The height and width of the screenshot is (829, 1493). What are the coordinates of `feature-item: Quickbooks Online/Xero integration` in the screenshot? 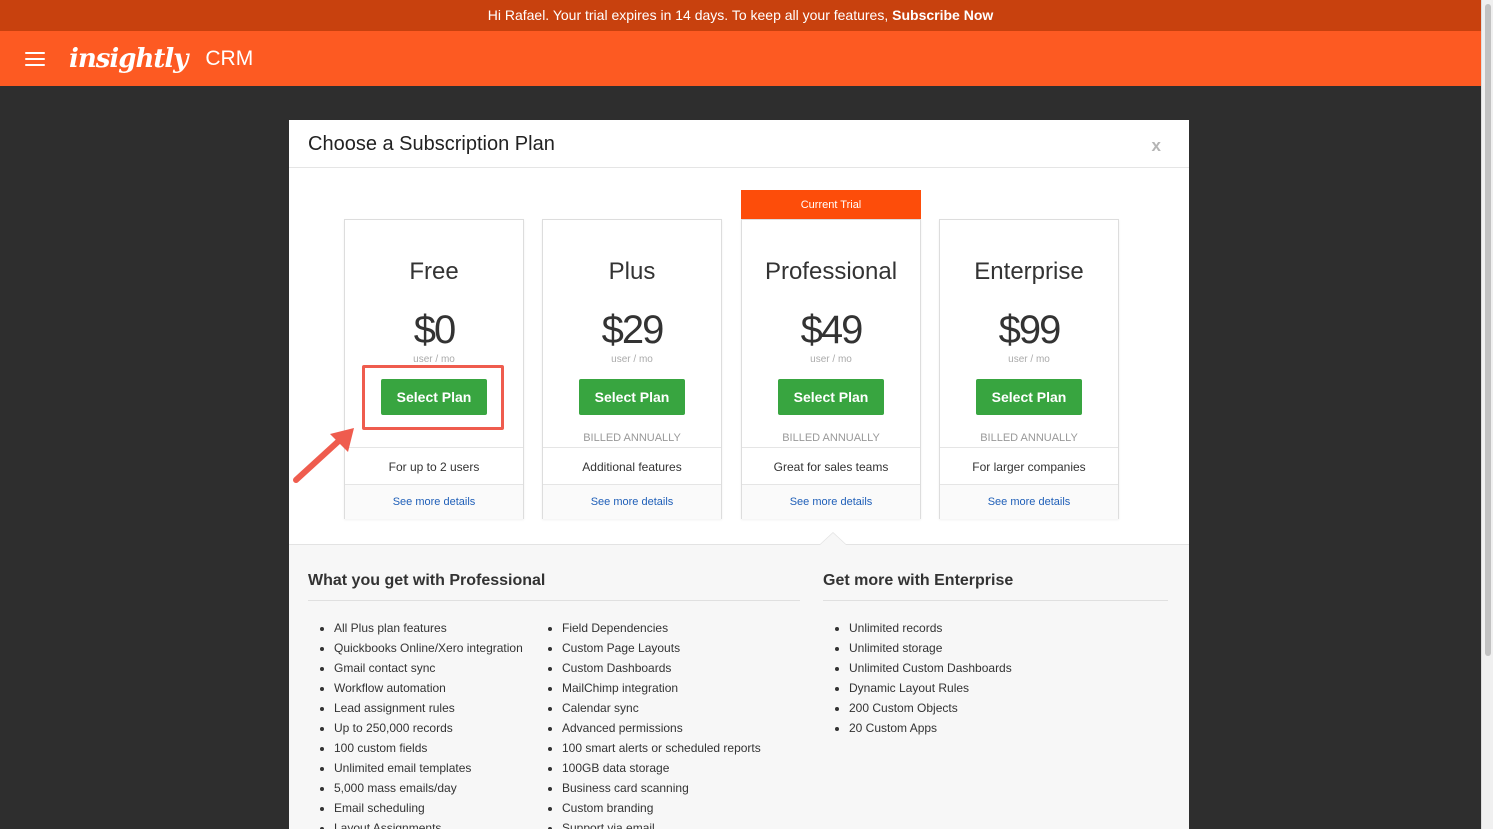 It's located at (428, 648).